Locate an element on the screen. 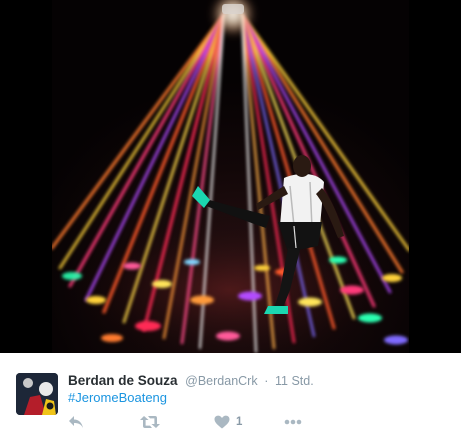 The image size is (461, 448). author-handle: @BerdanCrk is located at coordinates (221, 381).